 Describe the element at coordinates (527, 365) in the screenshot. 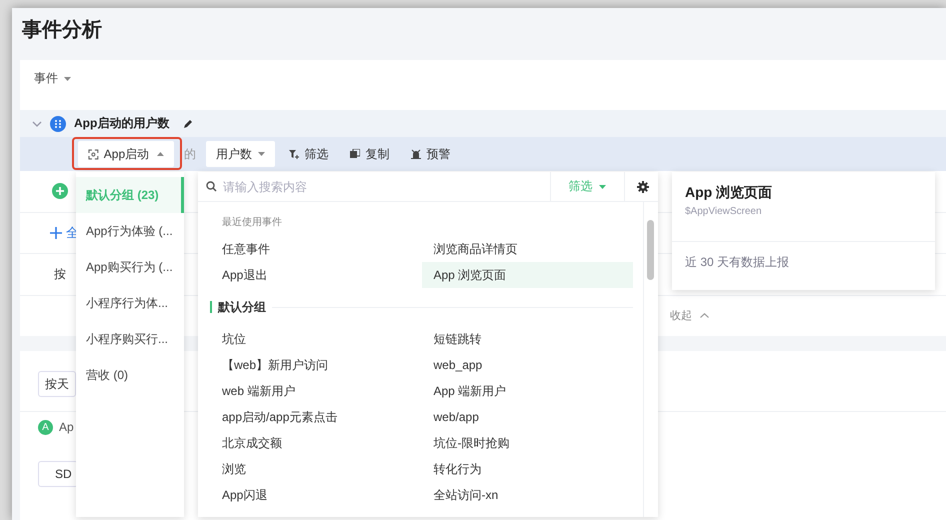

I see `event-item: web_app` at that location.